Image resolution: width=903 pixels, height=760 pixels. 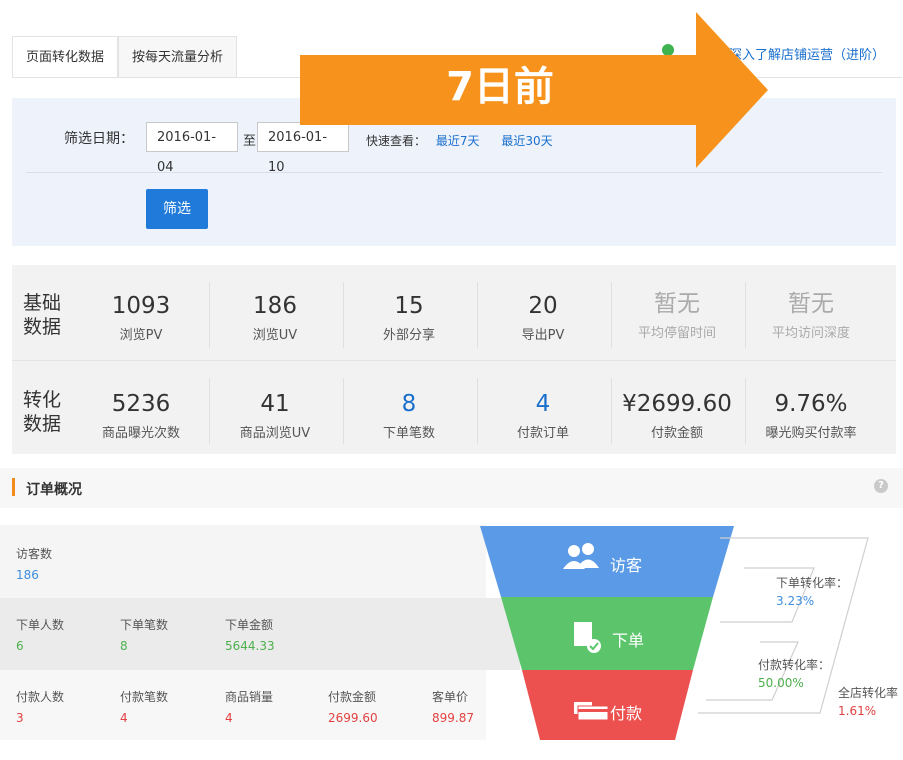 What do you see at coordinates (811, 404) in the screenshot?
I see `stat-value: 9.76%` at bounding box center [811, 404].